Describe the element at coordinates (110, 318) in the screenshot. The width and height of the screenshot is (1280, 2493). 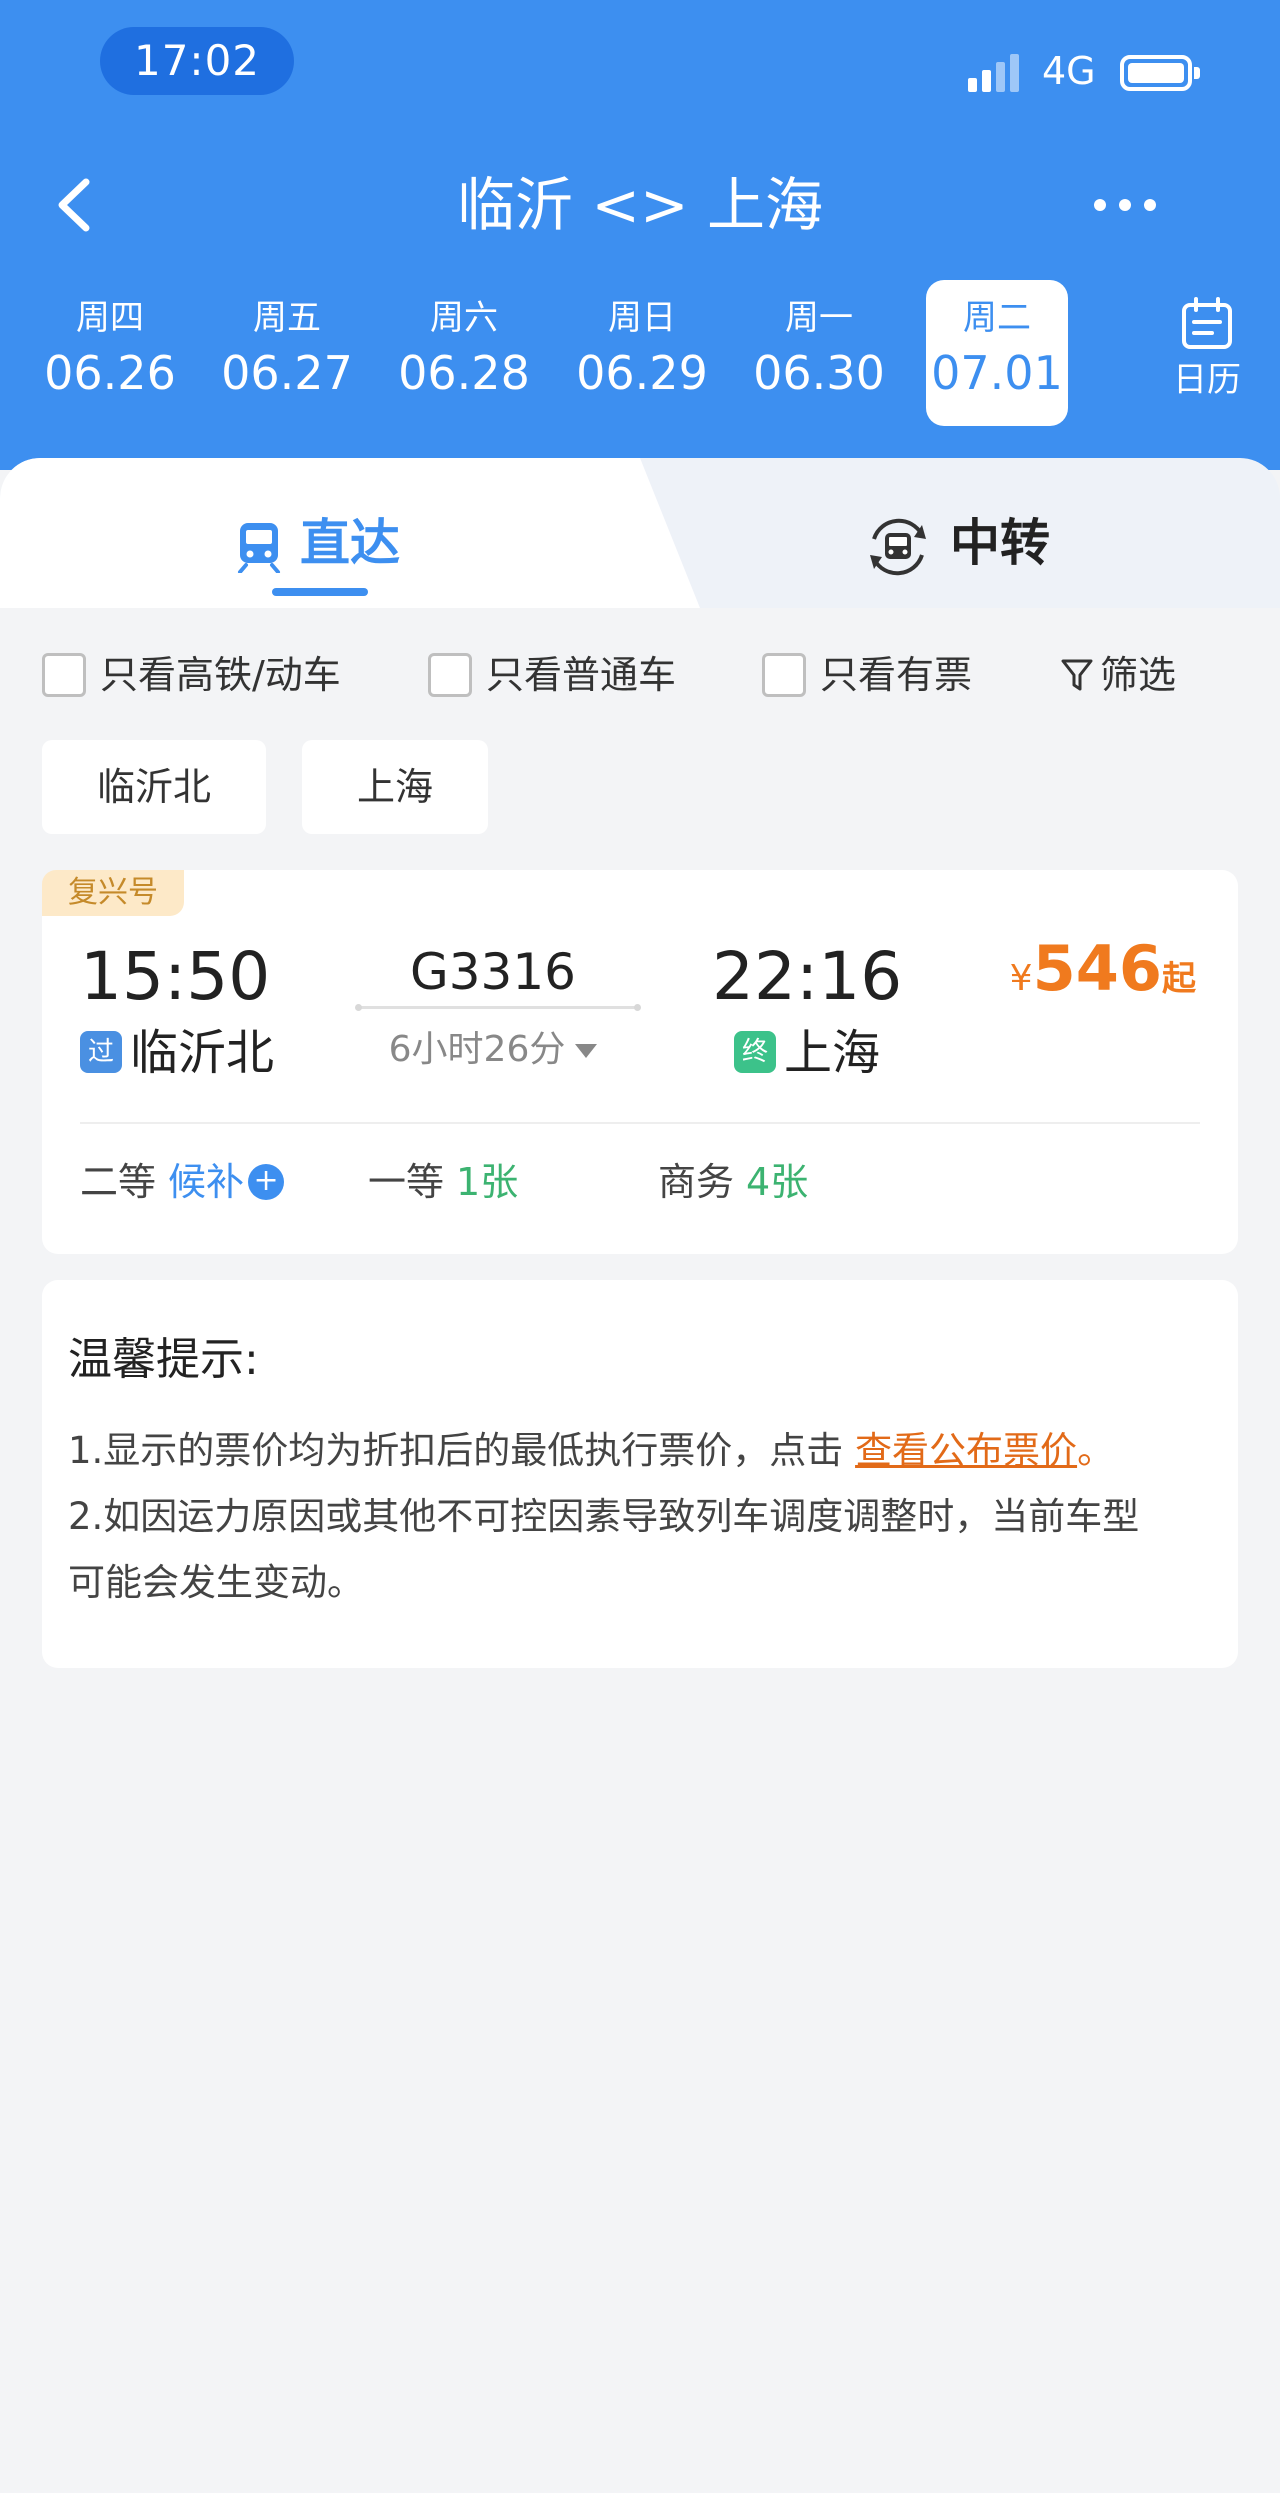
I see `date-weekday: 周四` at that location.